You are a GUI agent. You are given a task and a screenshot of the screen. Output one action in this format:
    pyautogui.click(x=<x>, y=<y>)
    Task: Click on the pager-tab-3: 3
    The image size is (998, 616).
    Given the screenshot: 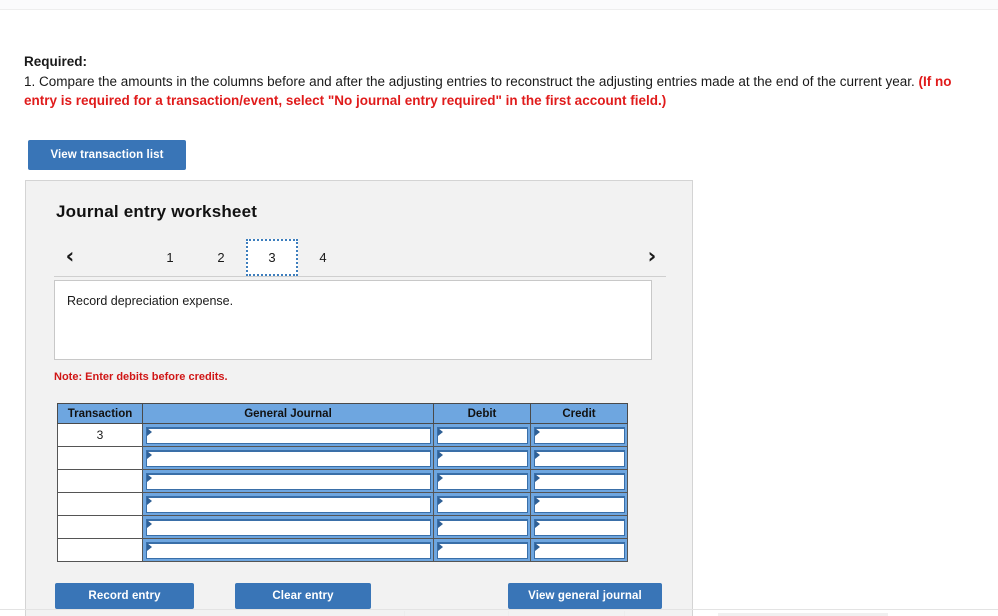 What is the action you would take?
    pyautogui.click(x=272, y=257)
    